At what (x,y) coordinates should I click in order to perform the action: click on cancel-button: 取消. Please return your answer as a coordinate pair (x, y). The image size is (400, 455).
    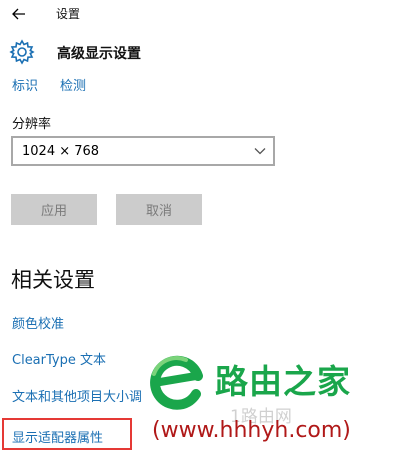
    Looking at the image, I should click on (159, 209).